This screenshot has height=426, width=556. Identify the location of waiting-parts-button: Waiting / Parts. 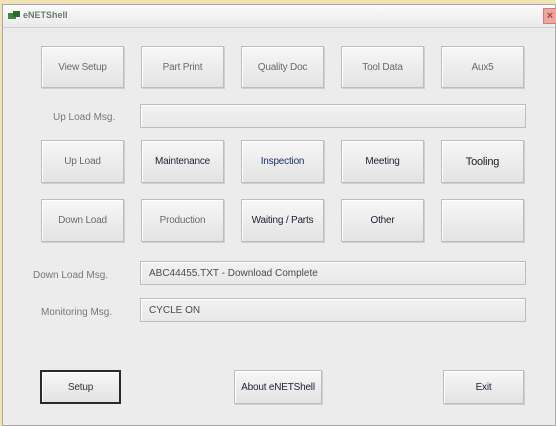
(282, 220).